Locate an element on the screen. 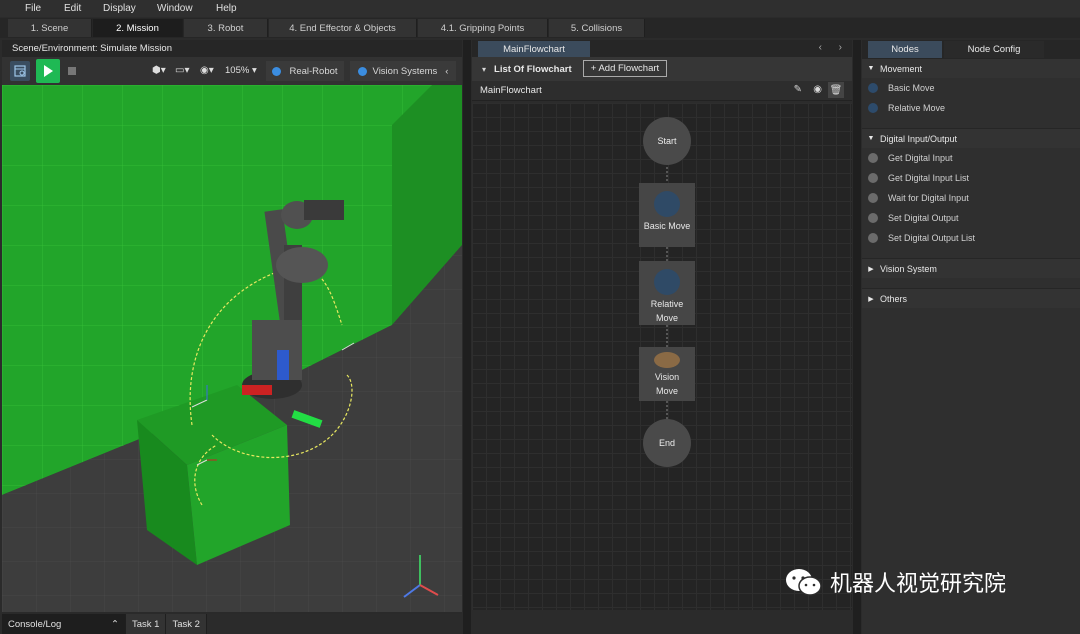 The image size is (1080, 634). vision-systems-toggle: Vision Systems ‹ is located at coordinates (403, 71).